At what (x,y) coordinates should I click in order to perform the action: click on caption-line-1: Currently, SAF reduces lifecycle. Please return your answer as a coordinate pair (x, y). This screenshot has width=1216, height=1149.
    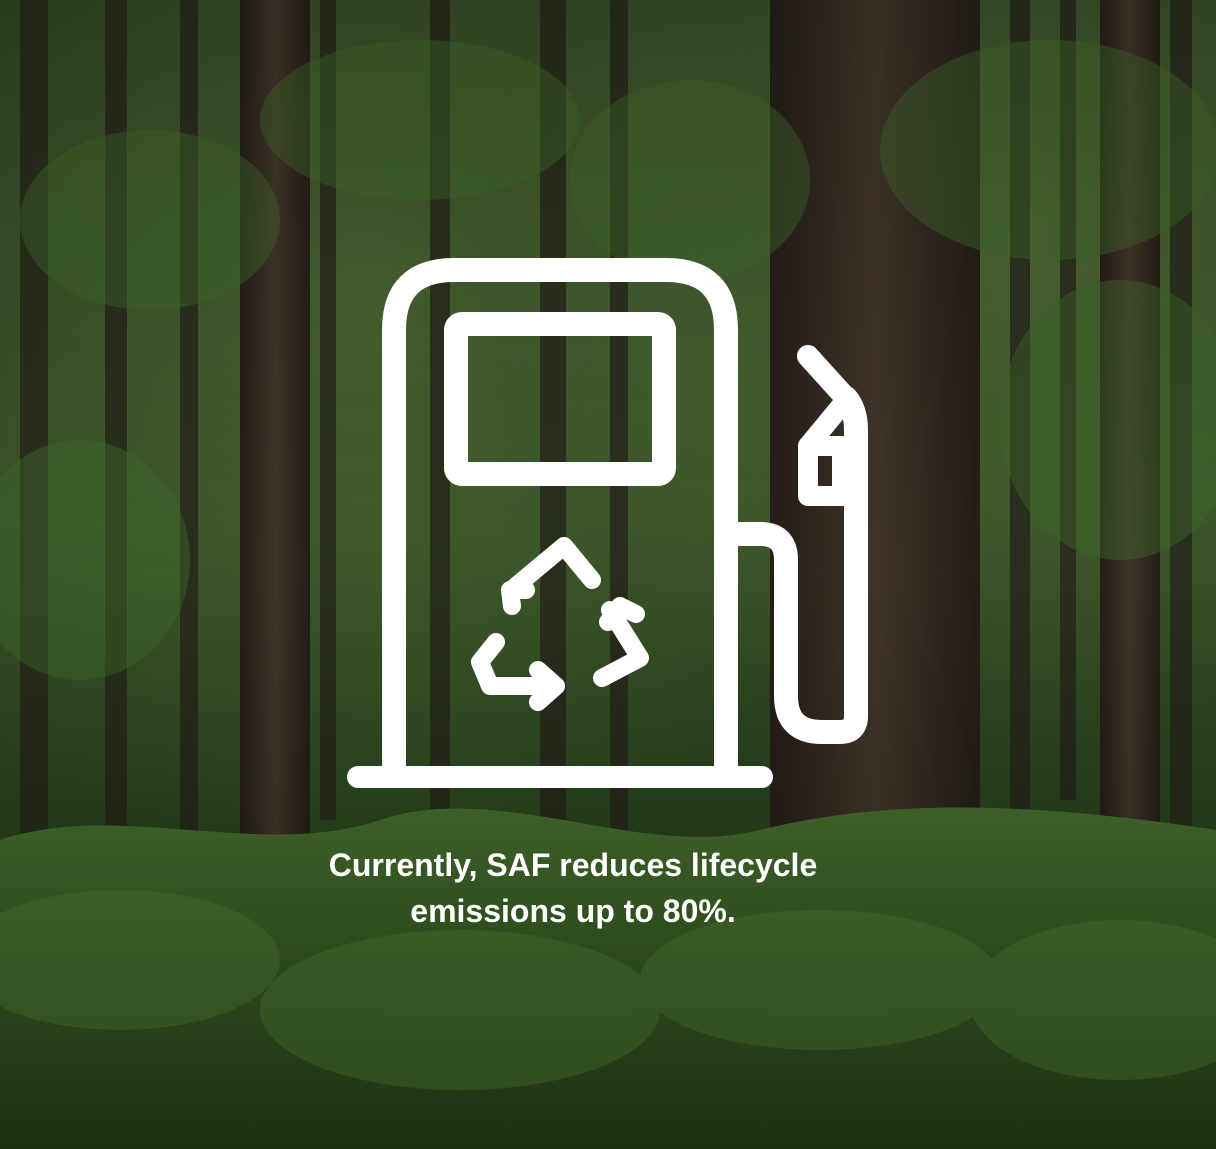
    Looking at the image, I should click on (573, 865).